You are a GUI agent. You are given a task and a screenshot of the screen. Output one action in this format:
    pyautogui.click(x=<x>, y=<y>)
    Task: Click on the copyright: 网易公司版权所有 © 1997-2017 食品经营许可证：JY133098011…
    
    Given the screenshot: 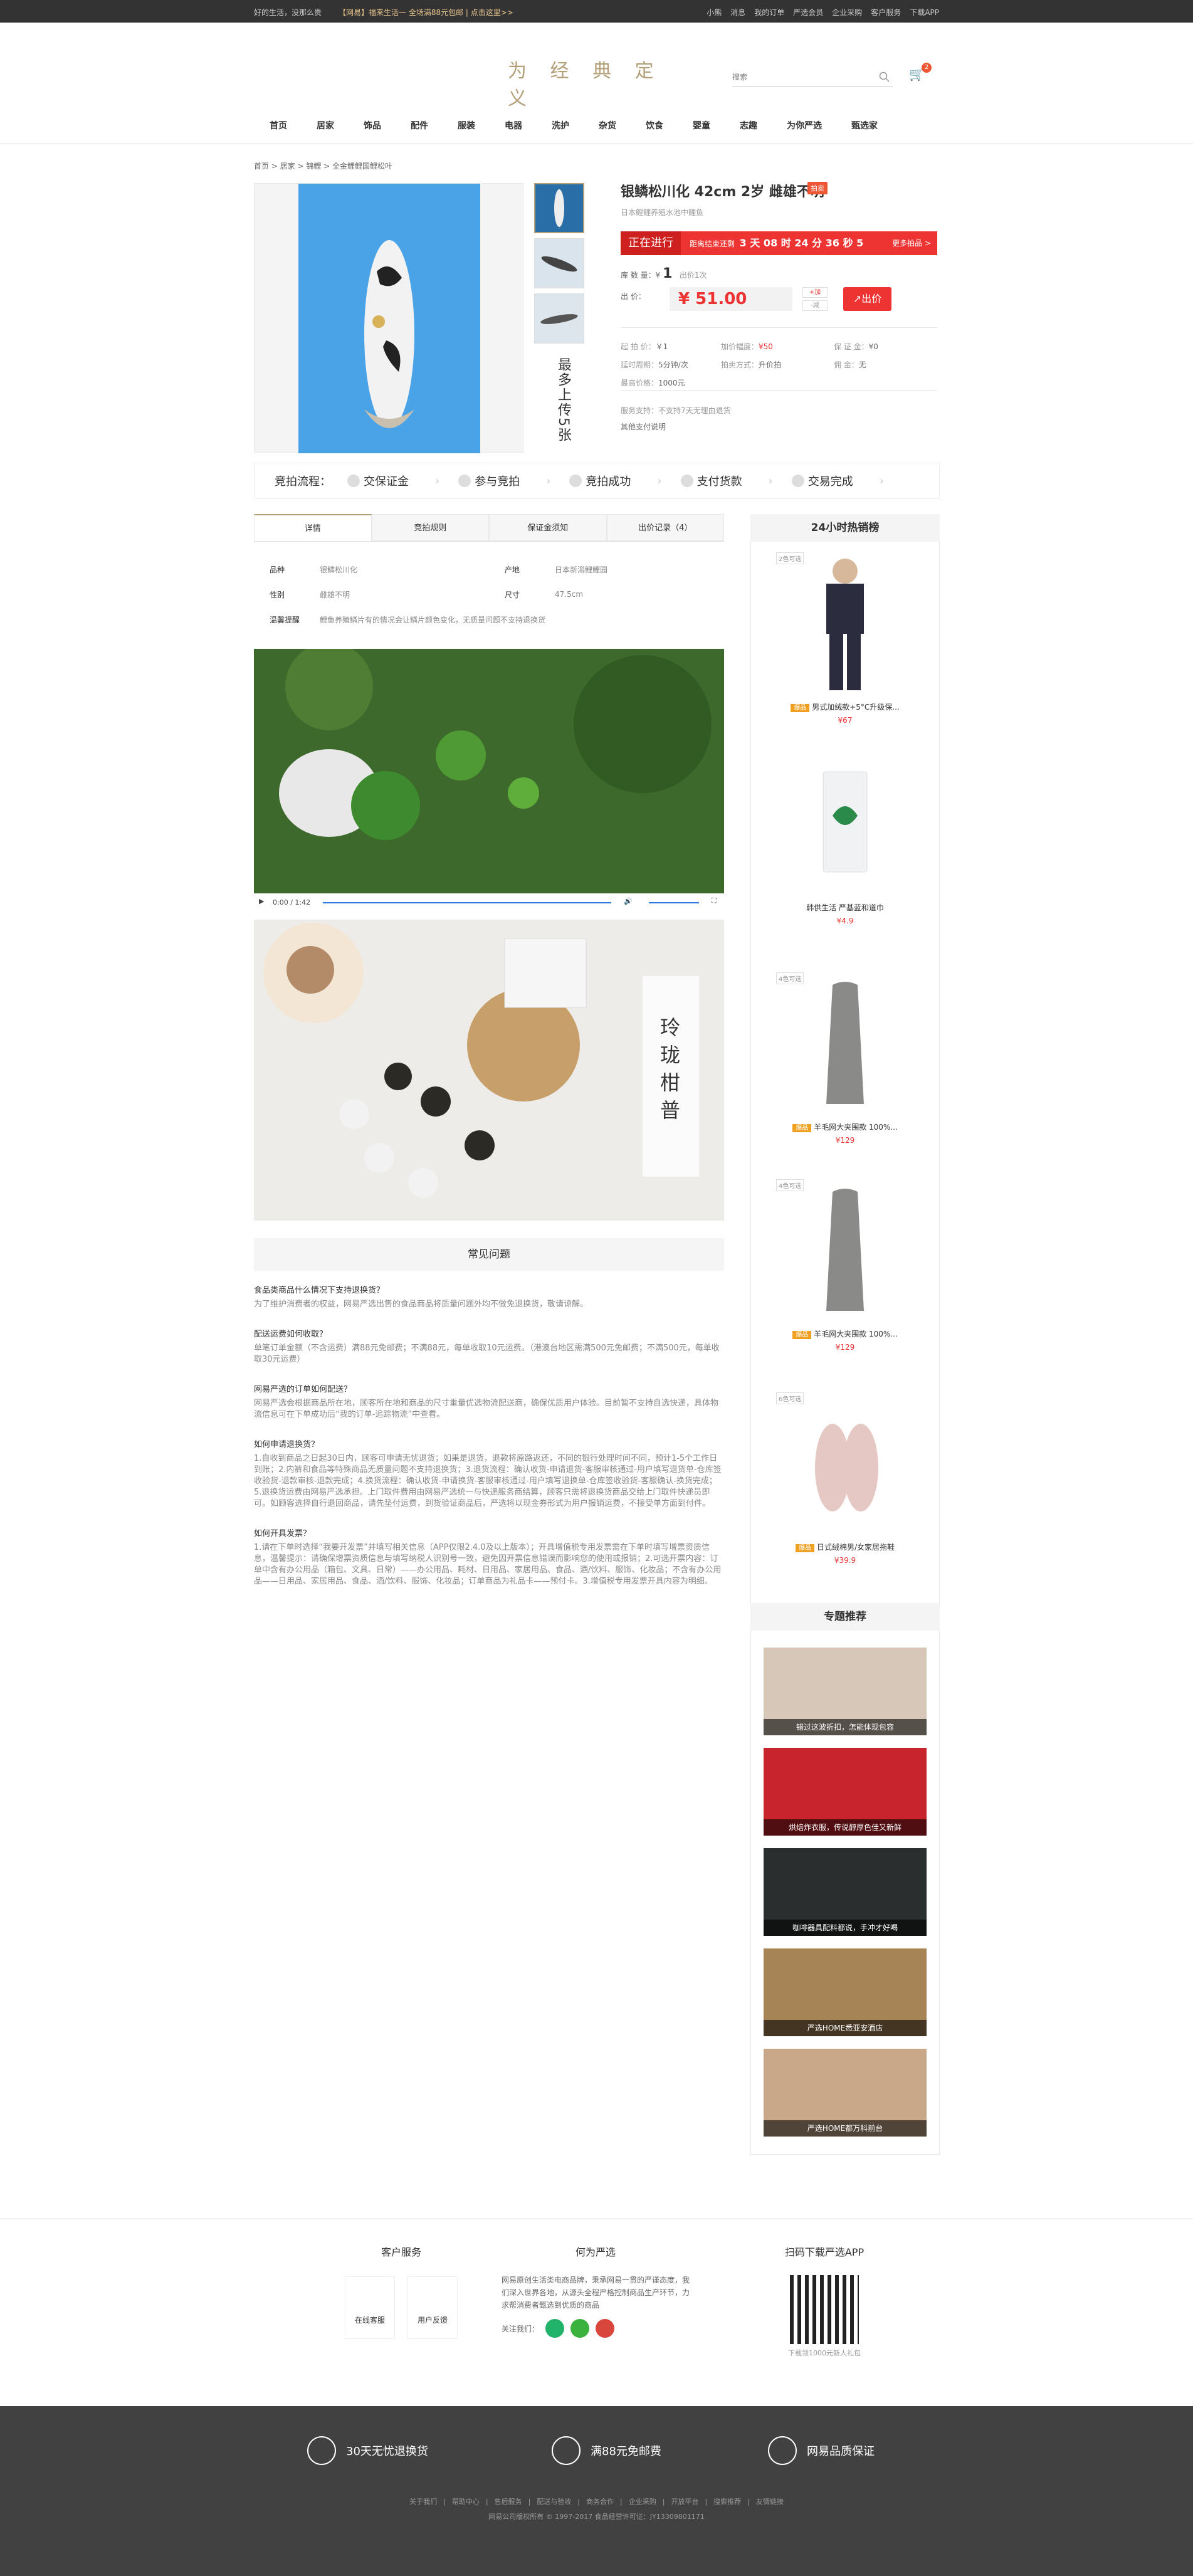 What is the action you would take?
    pyautogui.click(x=596, y=2517)
    